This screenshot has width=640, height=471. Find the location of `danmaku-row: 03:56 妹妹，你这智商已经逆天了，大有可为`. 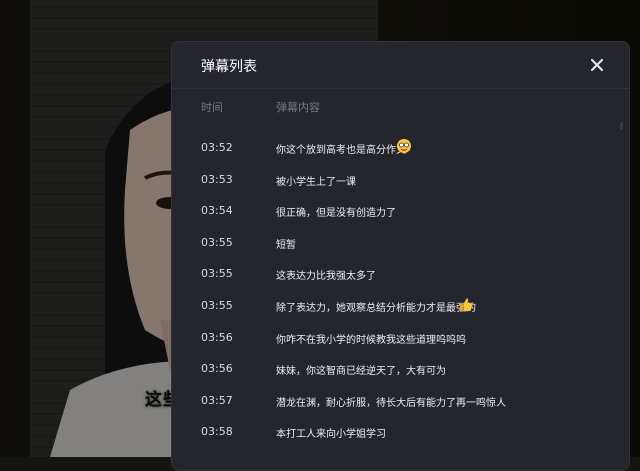

danmaku-row: 03:56 妹妹，你这智商已经逆天了，大有可为 is located at coordinates (400, 369).